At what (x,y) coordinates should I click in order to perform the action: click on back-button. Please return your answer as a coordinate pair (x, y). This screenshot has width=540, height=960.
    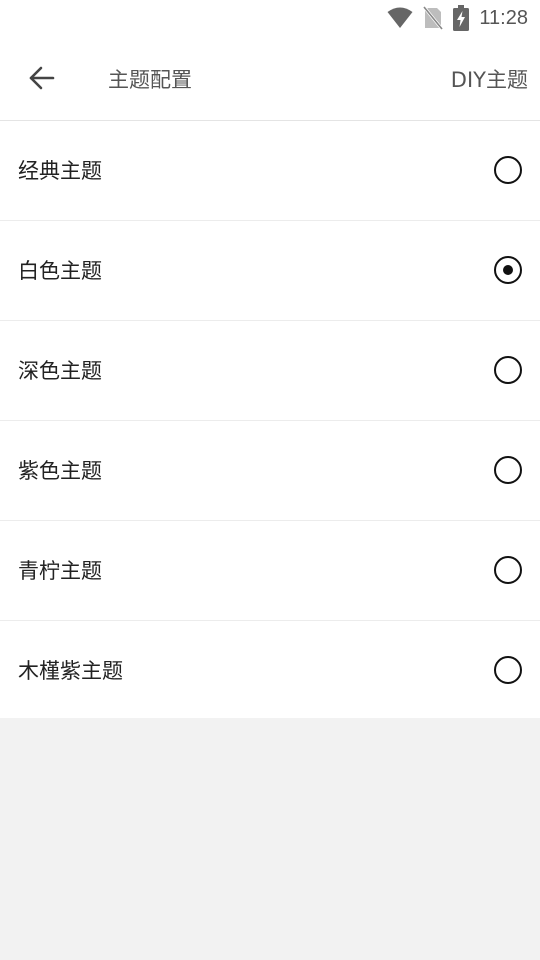
    Looking at the image, I should click on (42, 80).